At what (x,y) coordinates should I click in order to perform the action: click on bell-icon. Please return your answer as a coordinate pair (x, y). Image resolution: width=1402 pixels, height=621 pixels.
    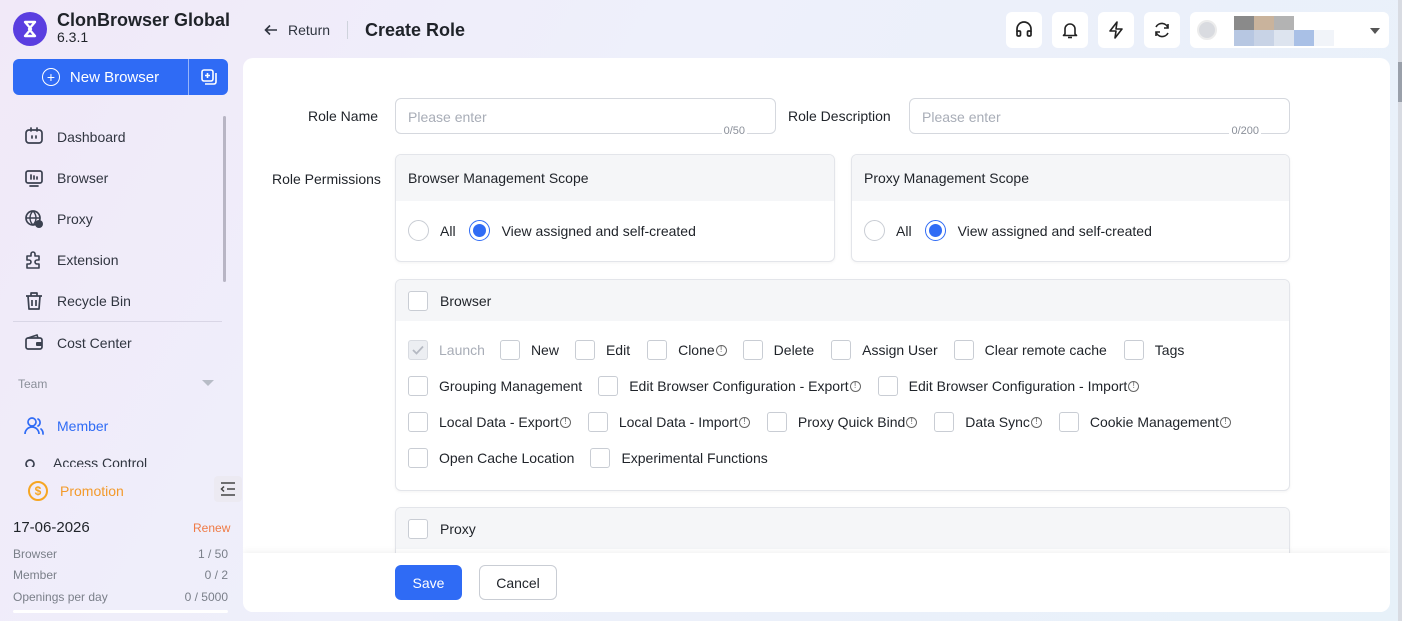
    Looking at the image, I should click on (1070, 31).